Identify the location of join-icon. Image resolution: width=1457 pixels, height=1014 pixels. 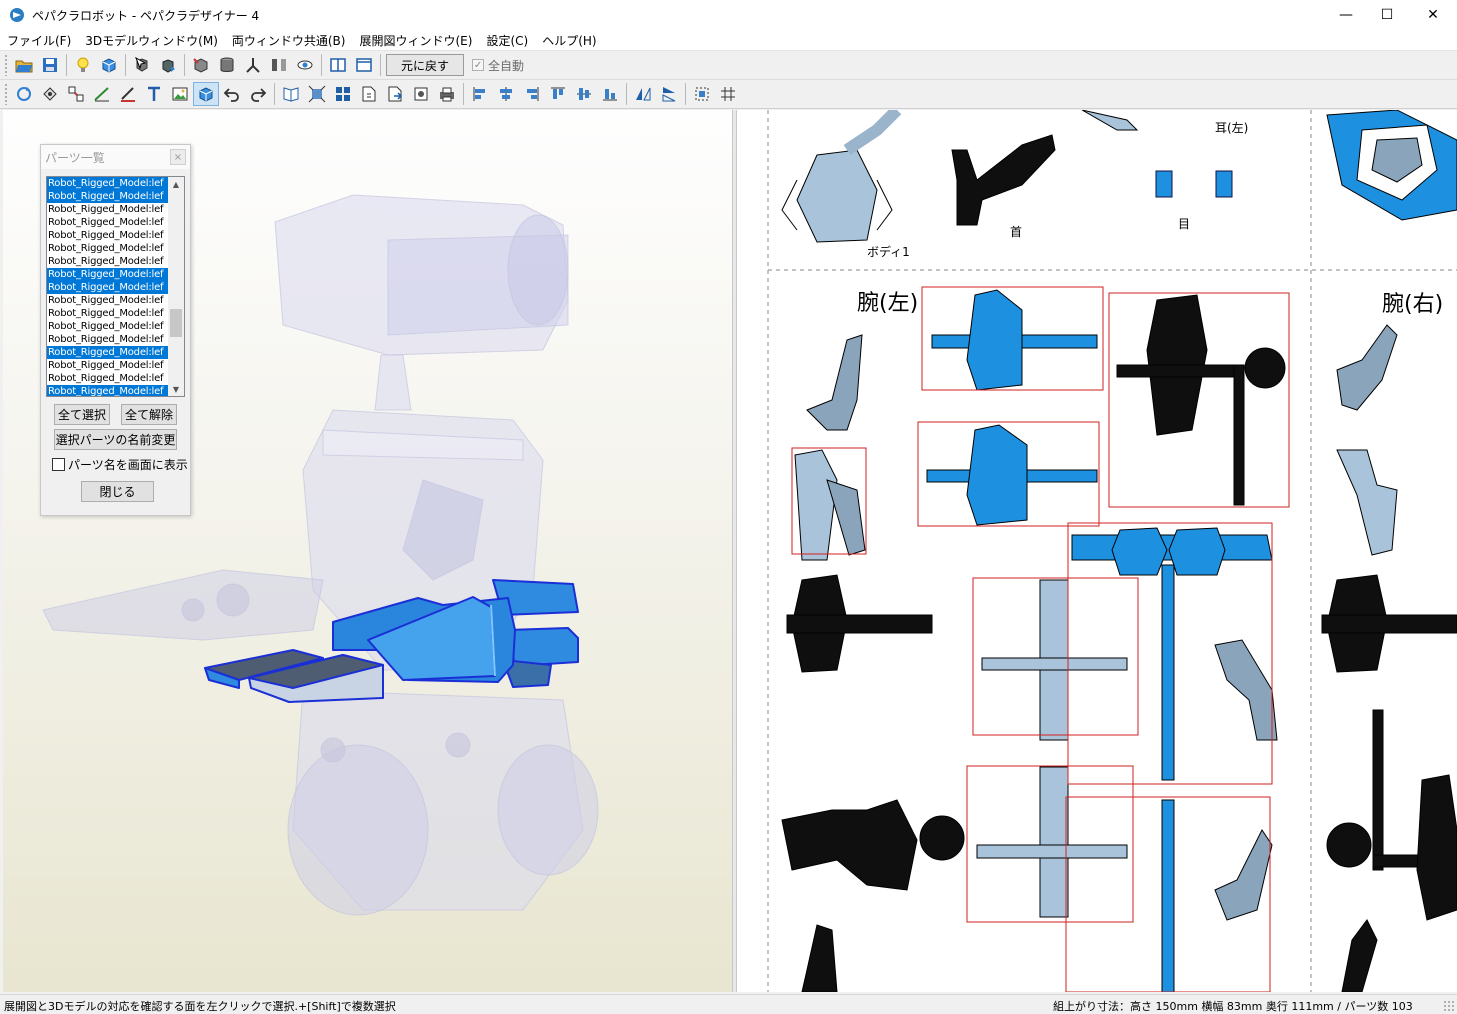
(76, 94).